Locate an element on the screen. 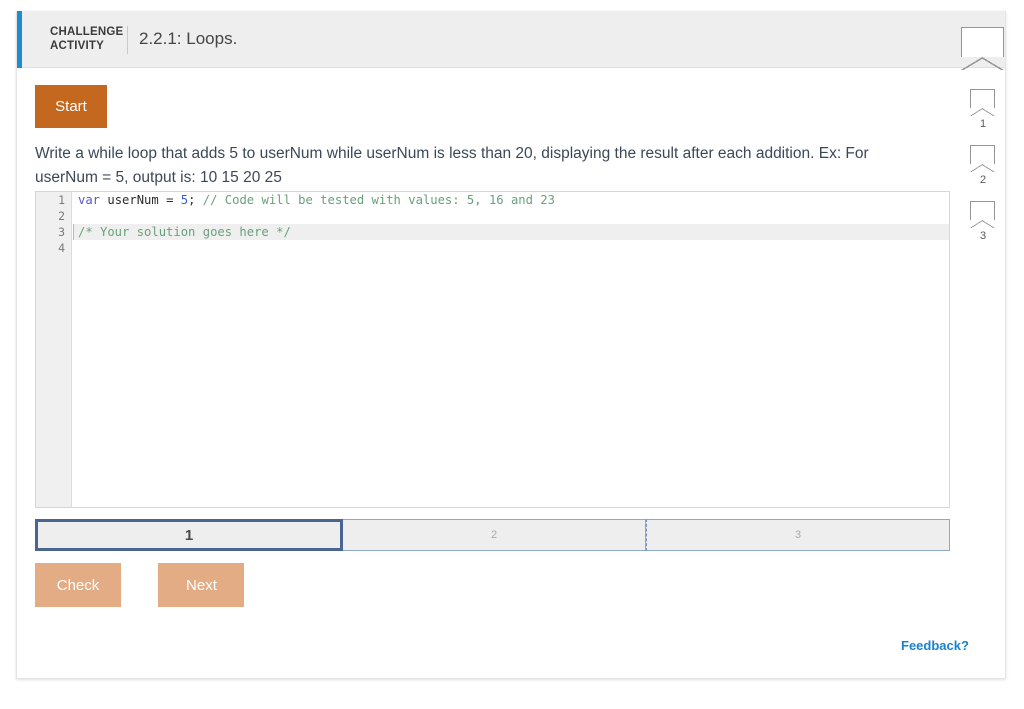  progress-badge-3: 3 is located at coordinates (983, 229).